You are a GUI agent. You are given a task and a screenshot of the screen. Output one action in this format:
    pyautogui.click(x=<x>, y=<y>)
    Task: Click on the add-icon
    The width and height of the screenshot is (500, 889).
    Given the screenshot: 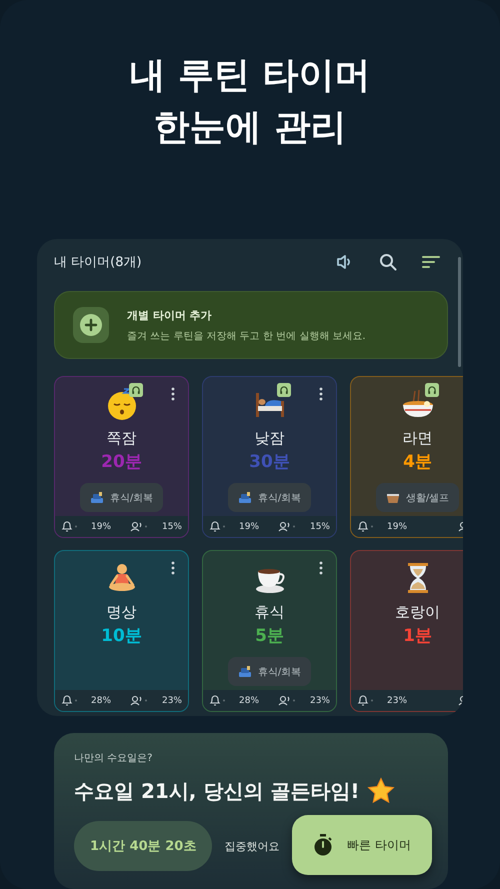 What is the action you would take?
    pyautogui.click(x=91, y=325)
    